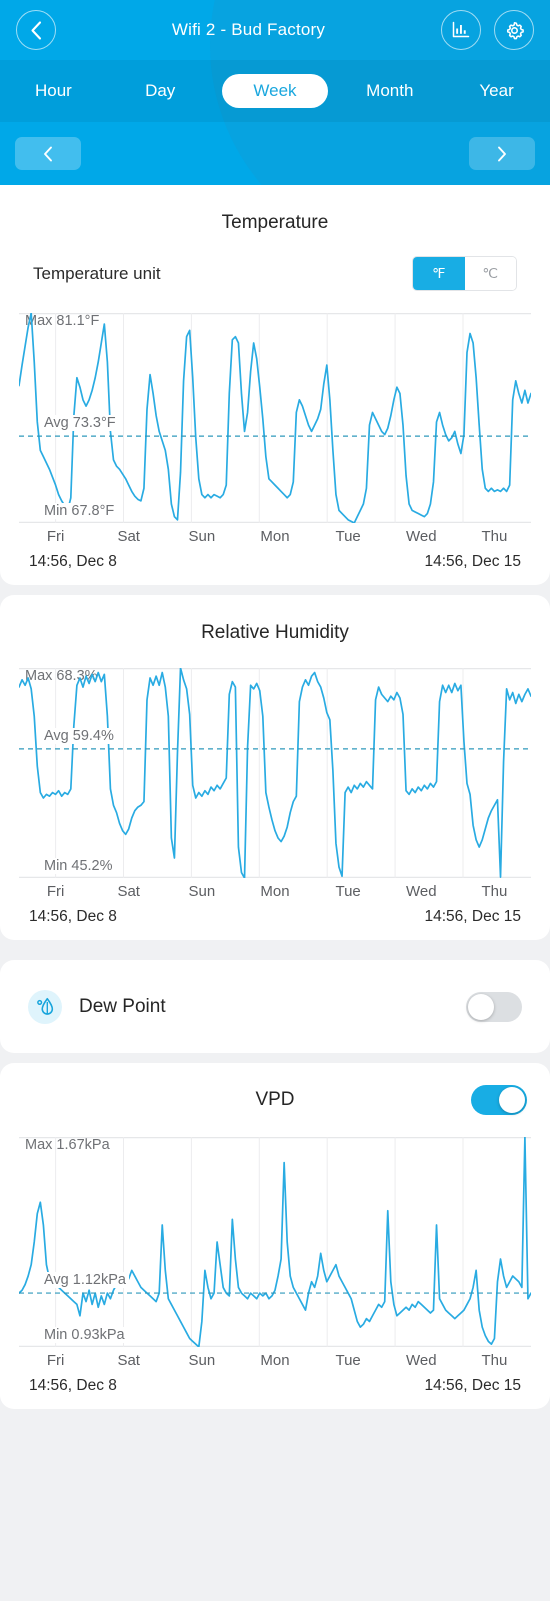 The height and width of the screenshot is (1601, 550). What do you see at coordinates (248, 29) in the screenshot?
I see `page-title: Wifi 2 - Bud Factory` at bounding box center [248, 29].